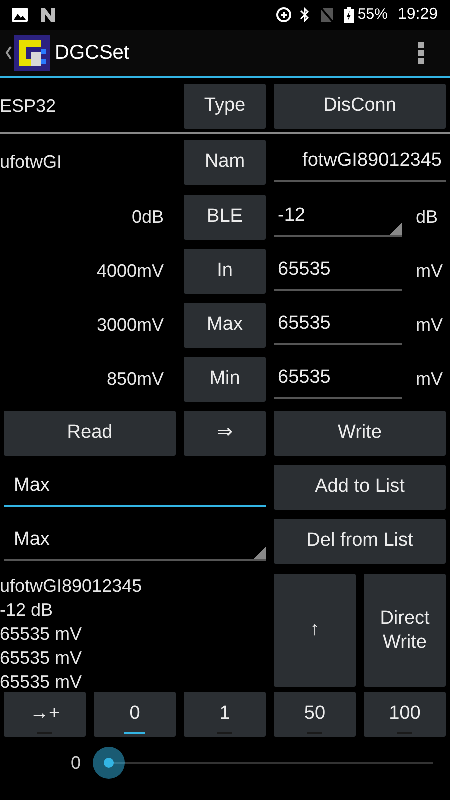  Describe the element at coordinates (315, 630) in the screenshot. I see `up-button: ↑` at that location.